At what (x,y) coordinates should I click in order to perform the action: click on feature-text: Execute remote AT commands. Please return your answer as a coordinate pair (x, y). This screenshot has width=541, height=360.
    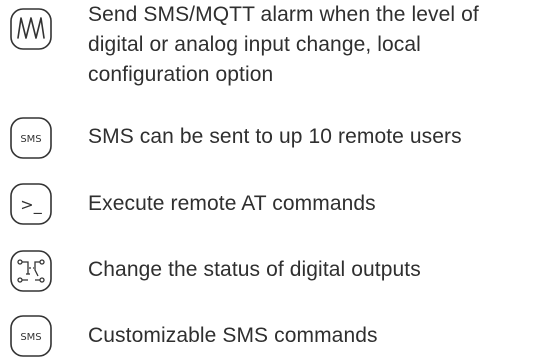
    Looking at the image, I should click on (232, 203).